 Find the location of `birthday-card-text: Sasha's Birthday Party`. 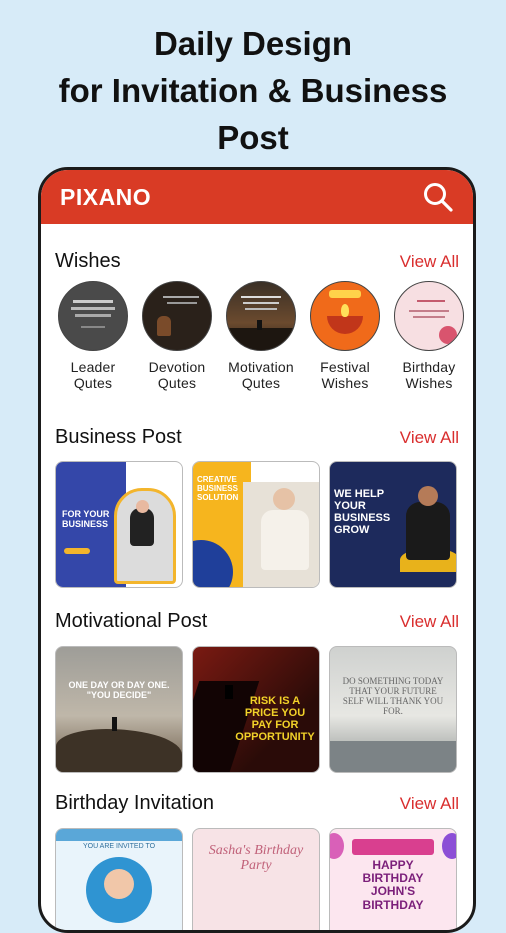

birthday-card-text: Sasha's Birthday Party is located at coordinates (256, 858).